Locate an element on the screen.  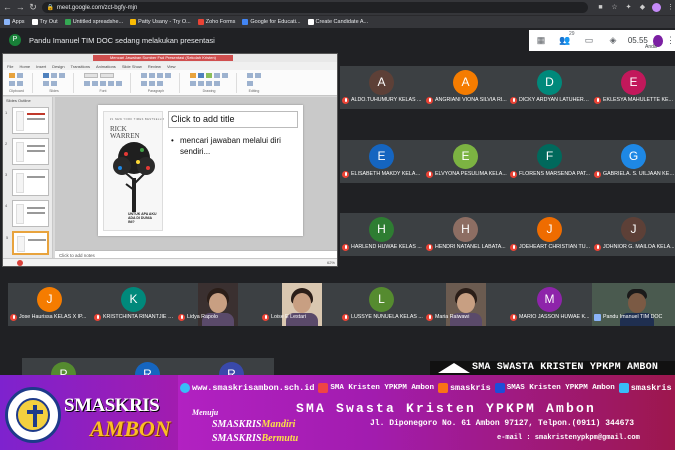
facebook-icon is located at coordinates (499, 388).